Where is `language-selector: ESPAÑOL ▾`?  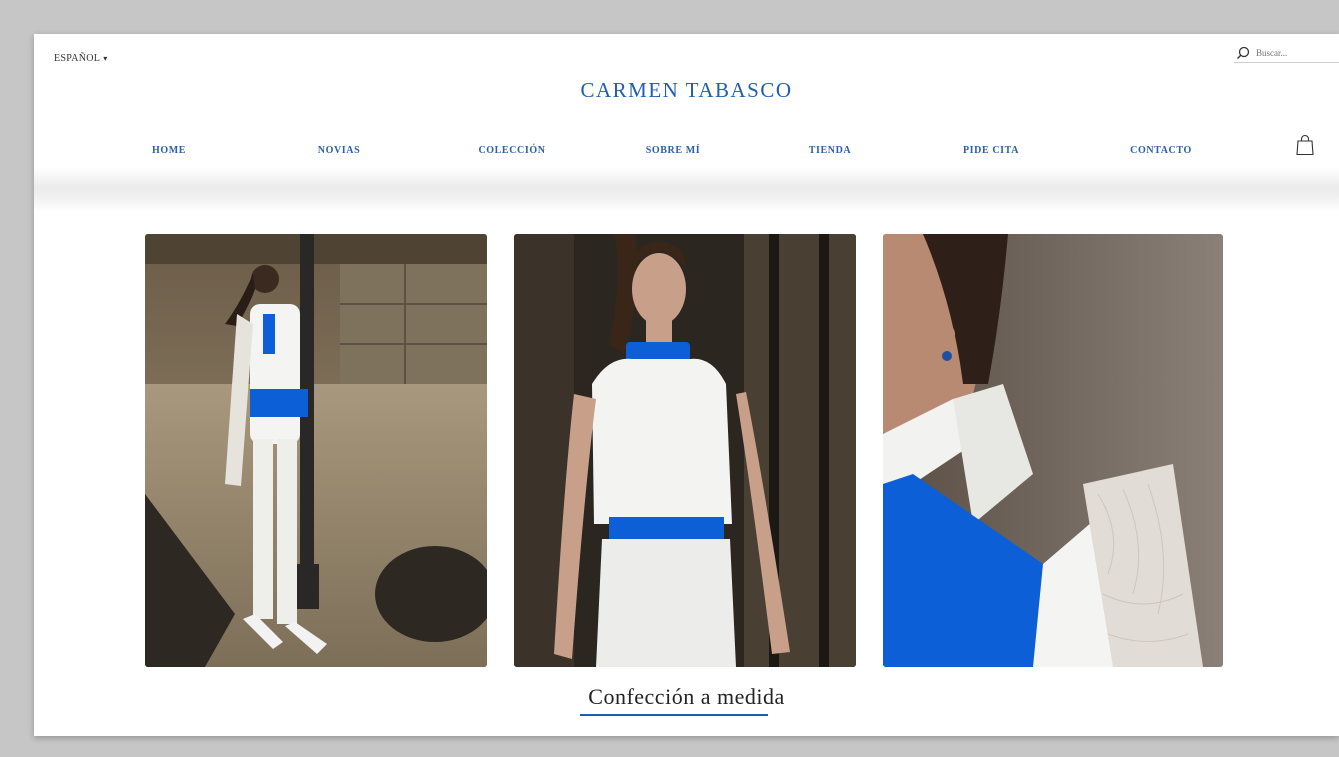
language-selector: ESPAÑOL ▾ is located at coordinates (81, 58).